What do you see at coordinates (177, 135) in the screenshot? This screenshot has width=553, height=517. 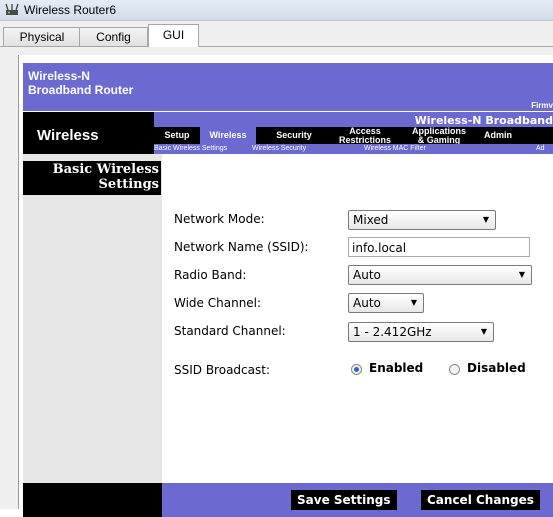 I see `menu-setup: Setup` at bounding box center [177, 135].